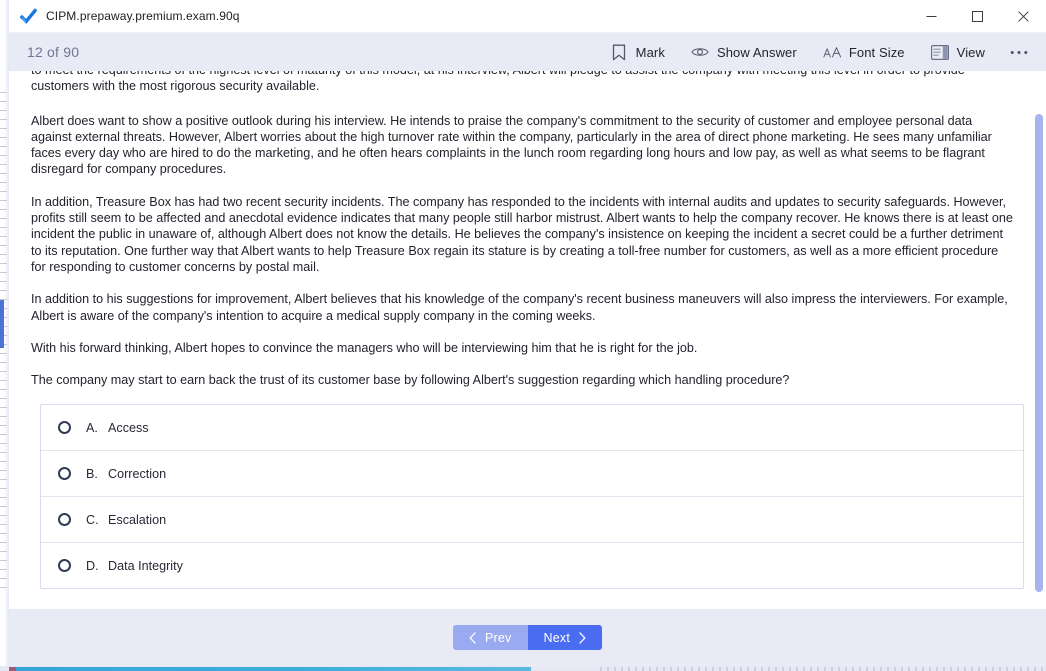 The height and width of the screenshot is (671, 1046). I want to click on navigation-footer: Prev Next, so click(527, 637).